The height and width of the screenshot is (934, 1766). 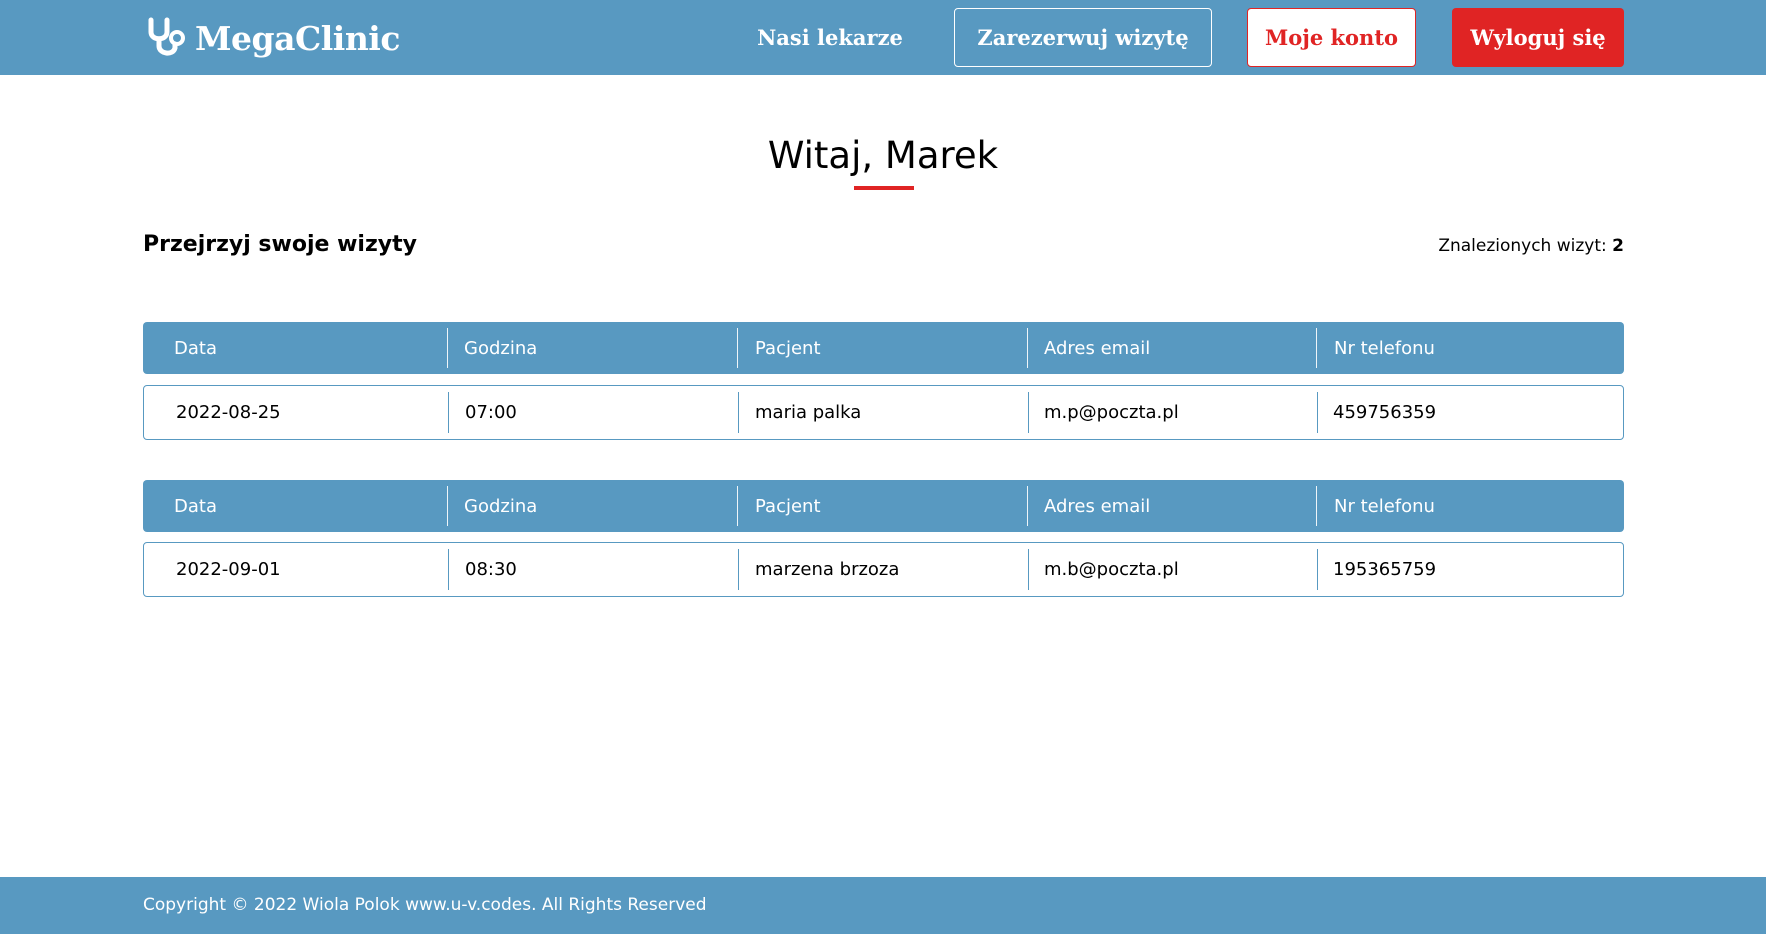 I want to click on visits-count-value: 2, so click(x=1618, y=246).